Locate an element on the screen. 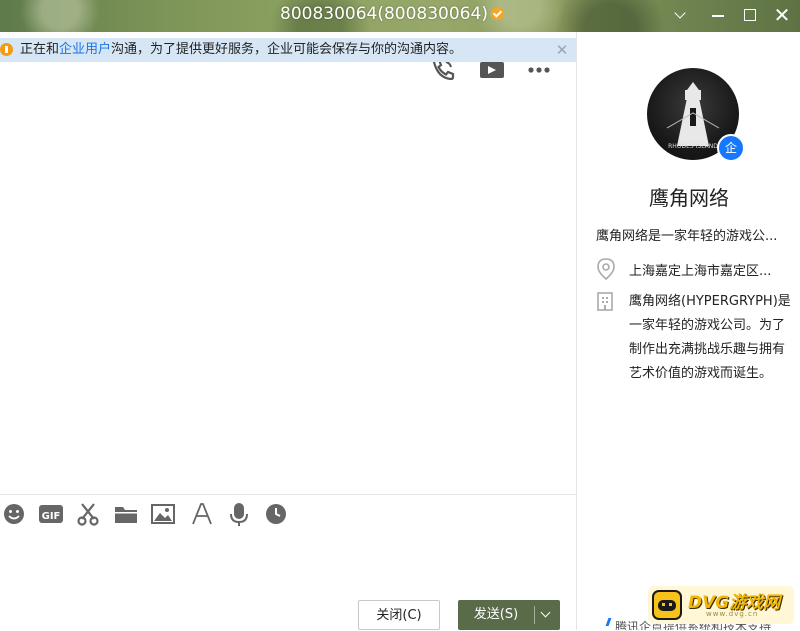 The height and width of the screenshot is (631, 800). scissors-icon is located at coordinates (88, 514).